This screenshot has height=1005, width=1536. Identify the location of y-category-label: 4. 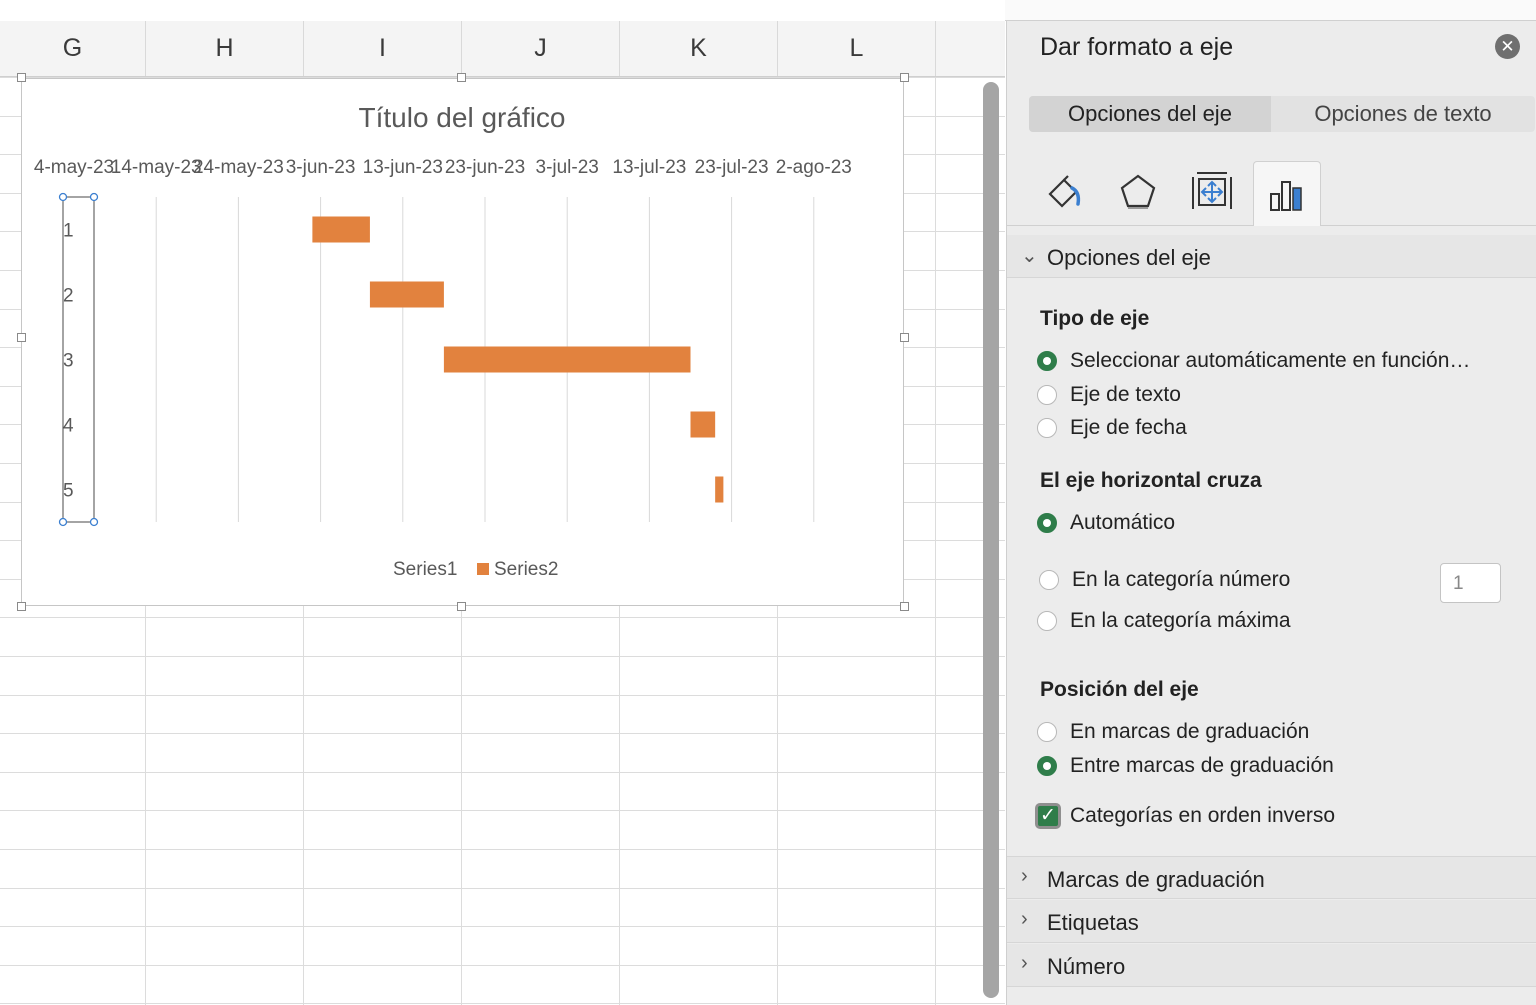
(68, 426).